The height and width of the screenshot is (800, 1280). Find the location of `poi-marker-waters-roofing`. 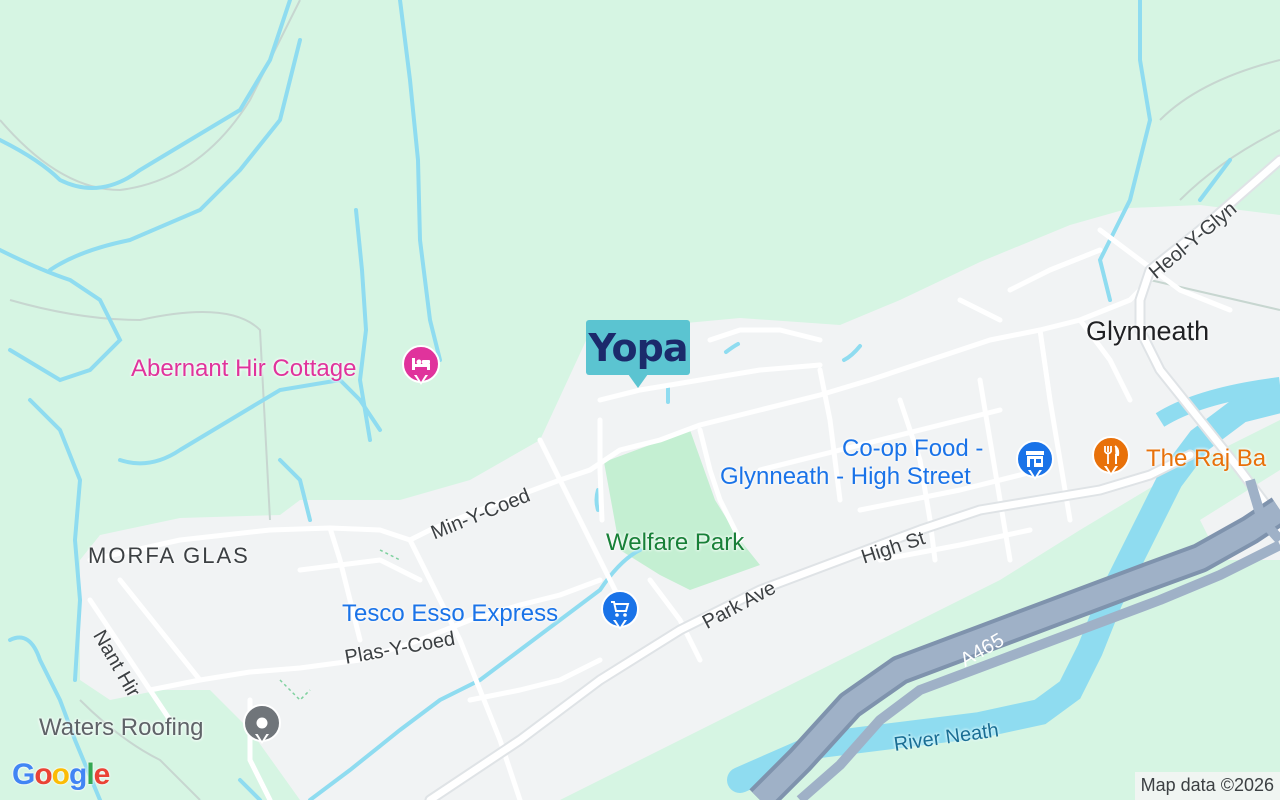

poi-marker-waters-roofing is located at coordinates (262, 727).